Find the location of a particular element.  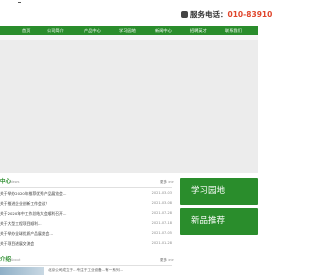

hotline-label: 服务电话： is located at coordinates (209, 14).